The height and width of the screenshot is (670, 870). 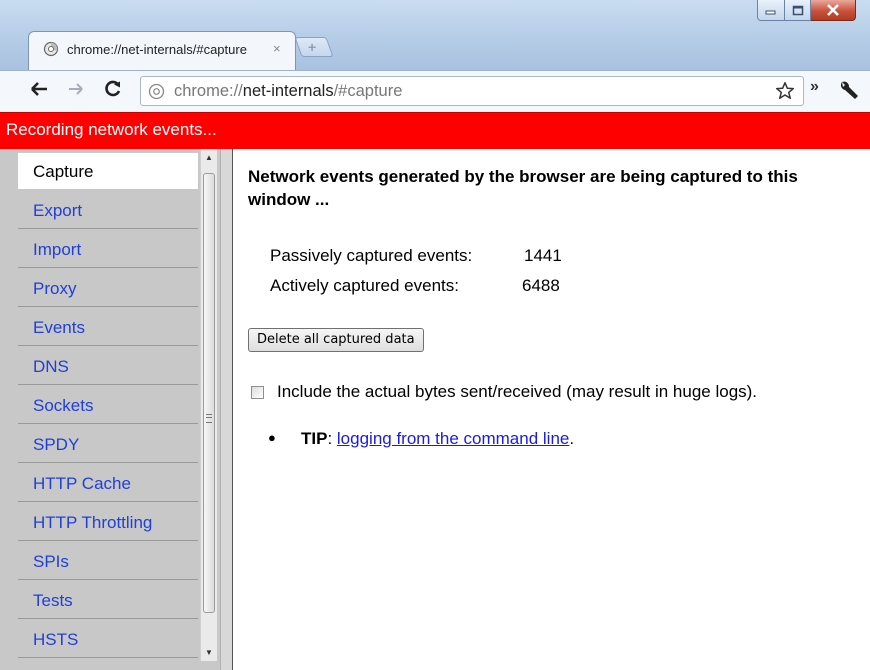 What do you see at coordinates (108, 288) in the screenshot?
I see `sidebar-item-proxy: Proxy` at bounding box center [108, 288].